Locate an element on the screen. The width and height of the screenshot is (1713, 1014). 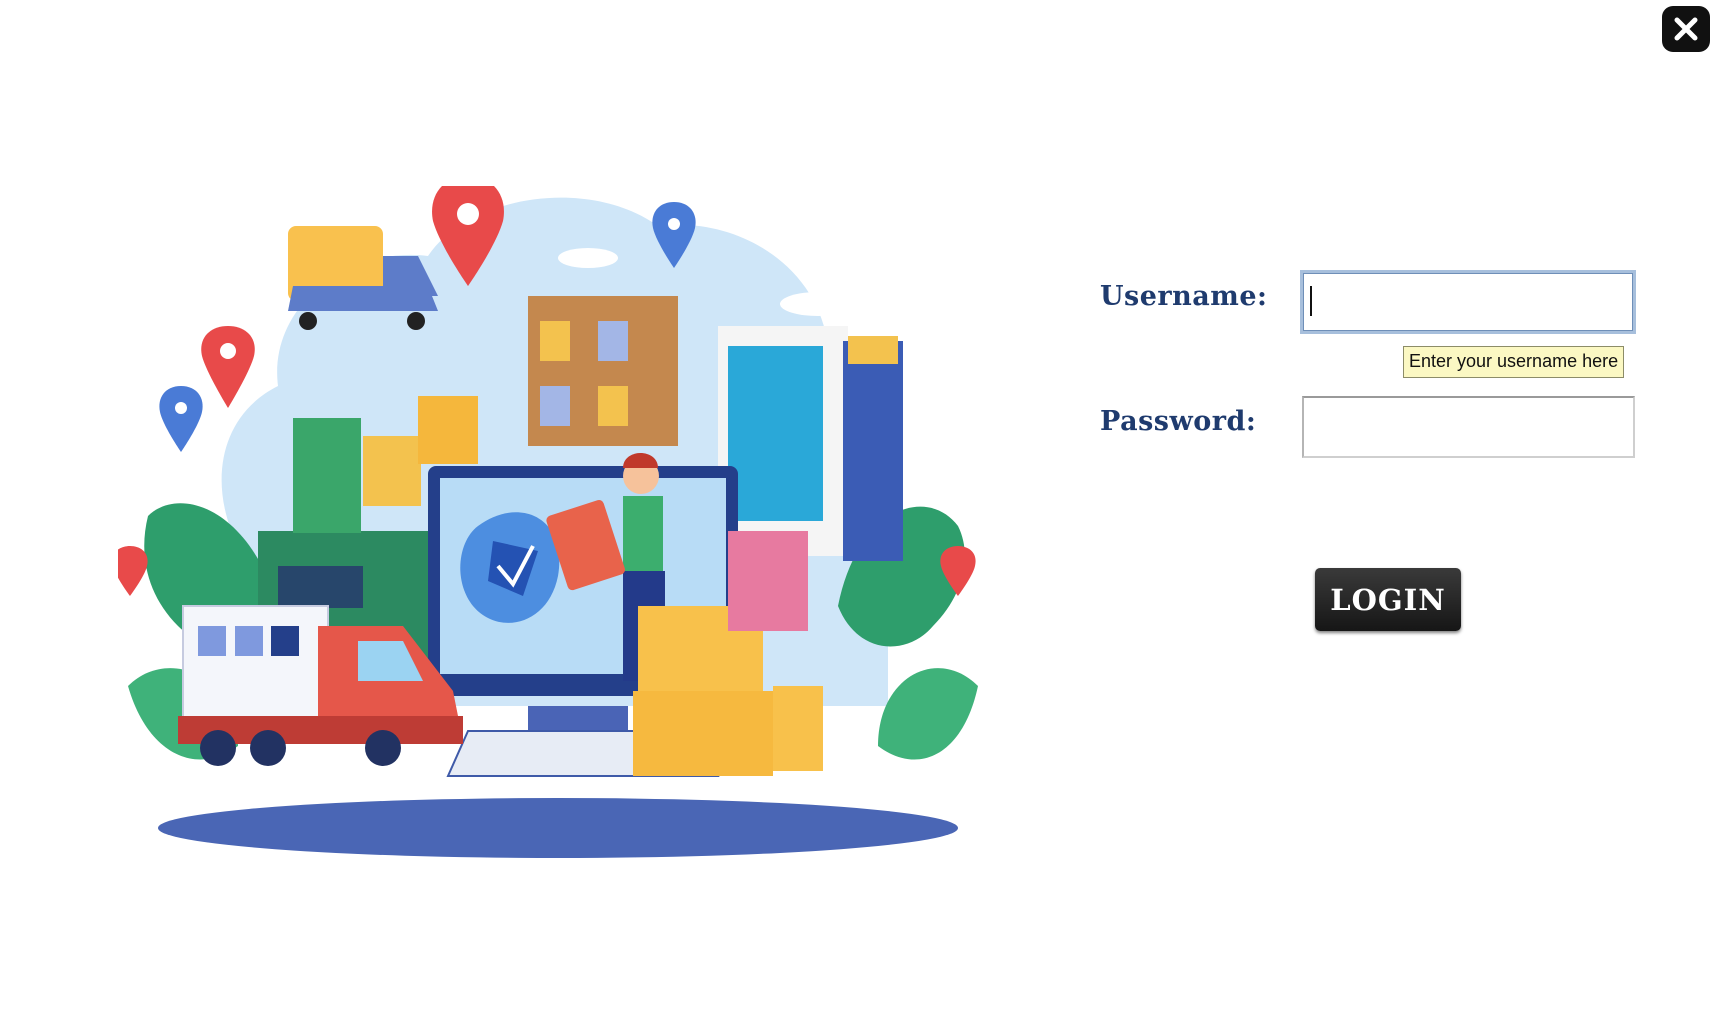
delivery-truck is located at coordinates (255, 665).